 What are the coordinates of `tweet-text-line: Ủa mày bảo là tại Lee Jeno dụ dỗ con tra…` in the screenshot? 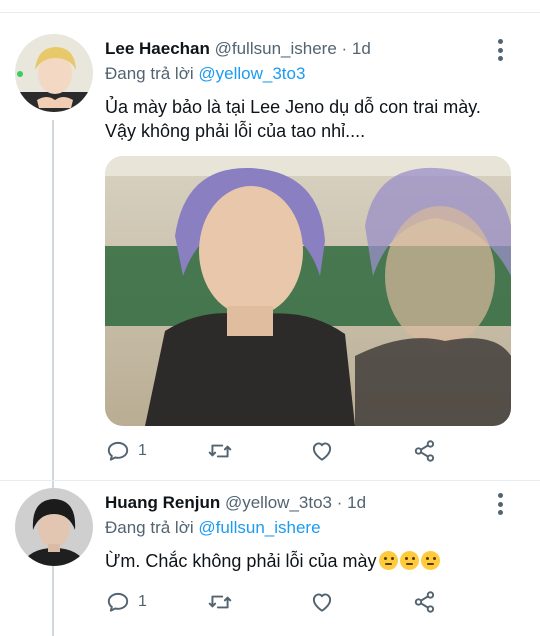 It's located at (293, 107).